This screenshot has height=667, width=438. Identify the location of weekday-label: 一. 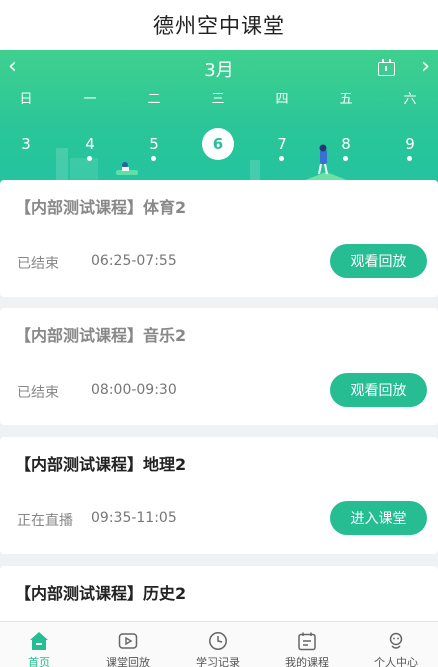
(90, 99).